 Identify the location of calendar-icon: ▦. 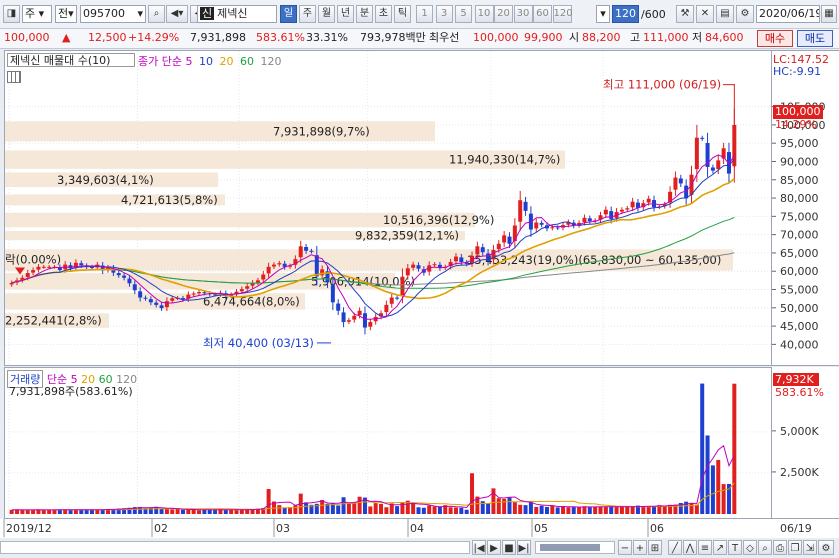
(829, 14).